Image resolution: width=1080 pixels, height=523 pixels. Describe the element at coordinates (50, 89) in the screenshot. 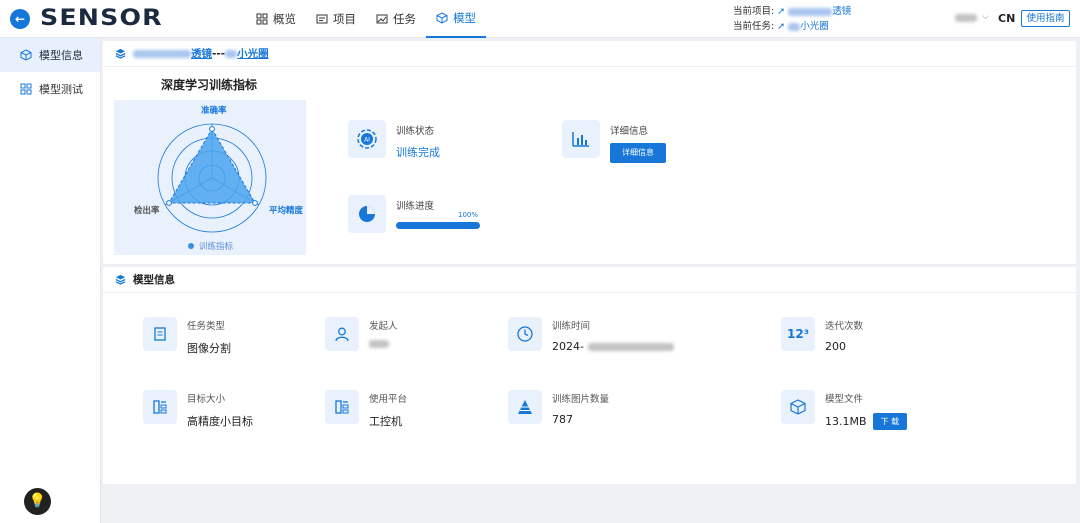

I see `sidebar-item-model-test: 模型测试` at that location.